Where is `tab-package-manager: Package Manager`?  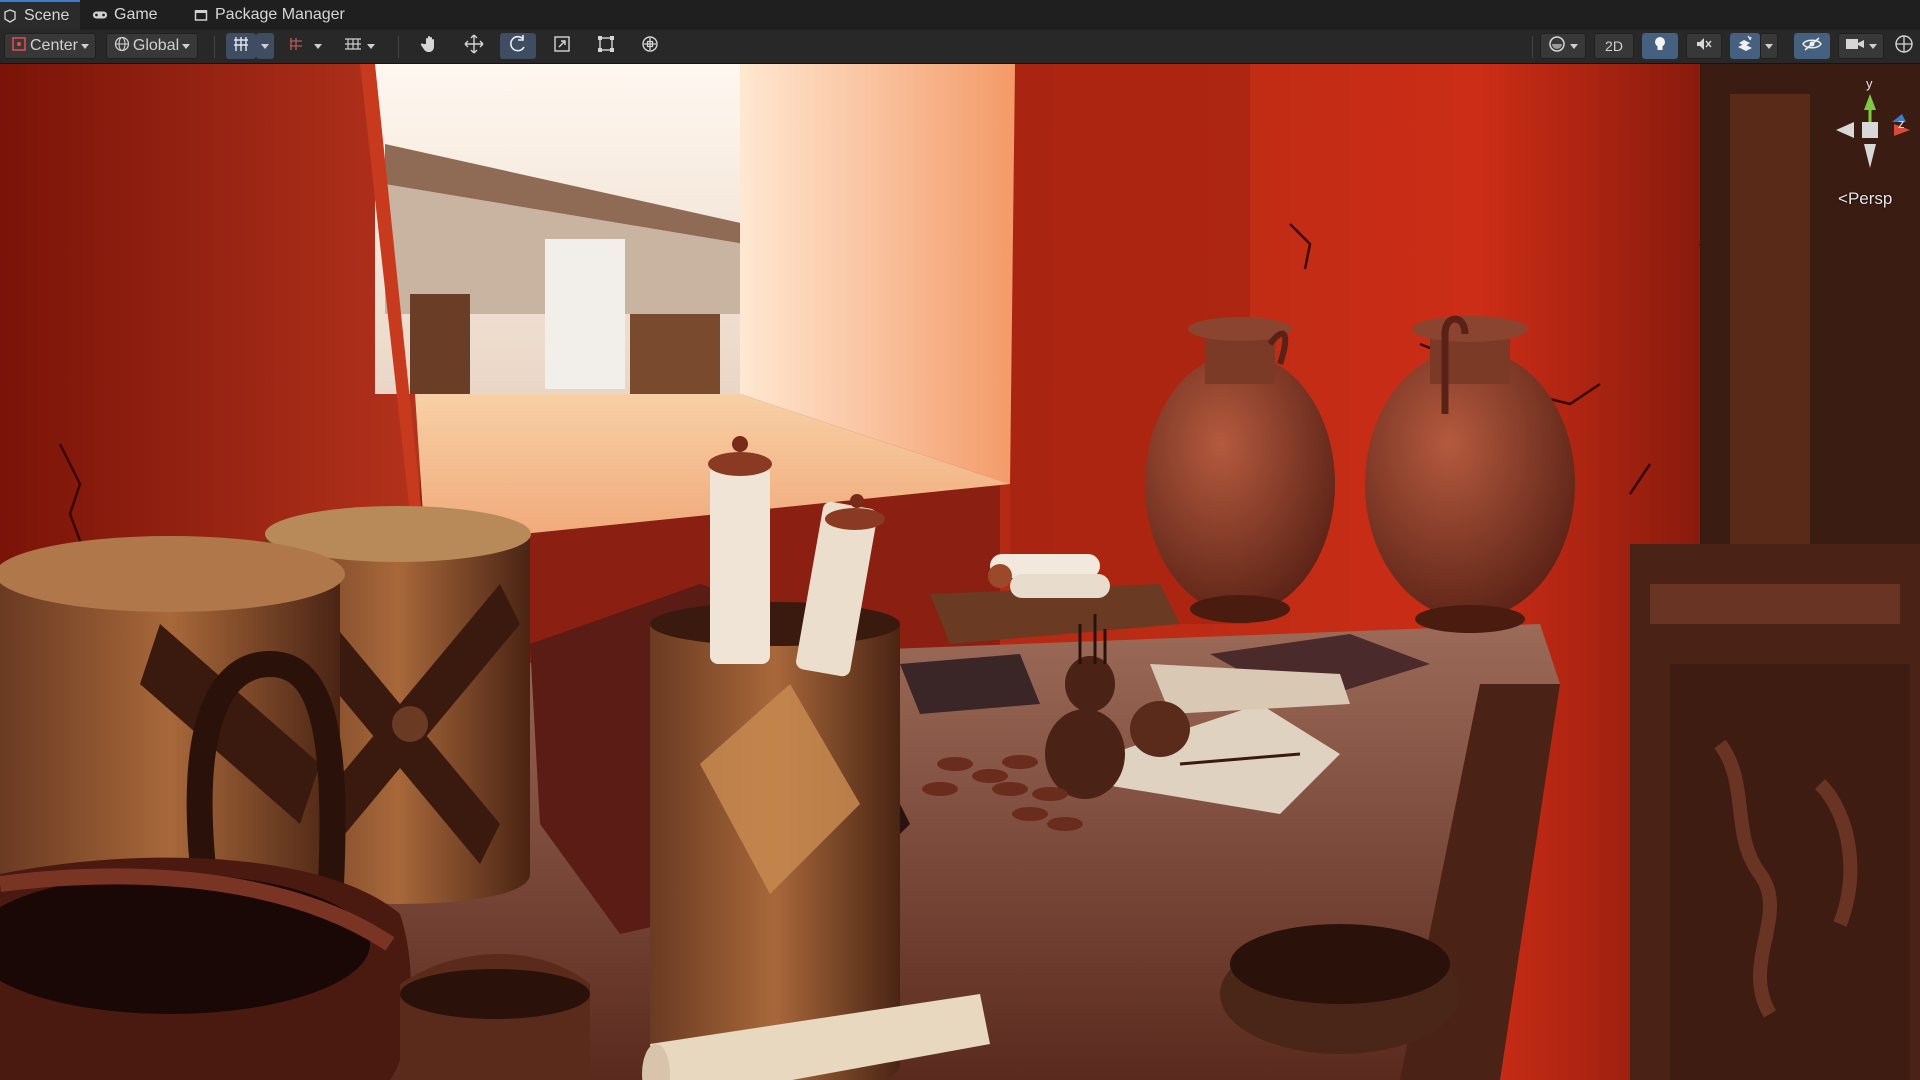 tab-package-manager: Package Manager is located at coordinates (269, 15).